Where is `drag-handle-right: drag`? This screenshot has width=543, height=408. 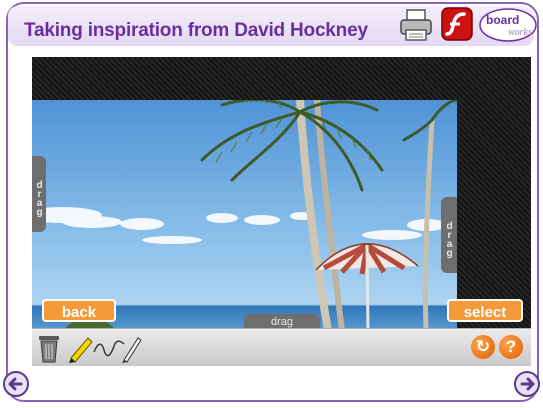 drag-handle-right: drag is located at coordinates (449, 235).